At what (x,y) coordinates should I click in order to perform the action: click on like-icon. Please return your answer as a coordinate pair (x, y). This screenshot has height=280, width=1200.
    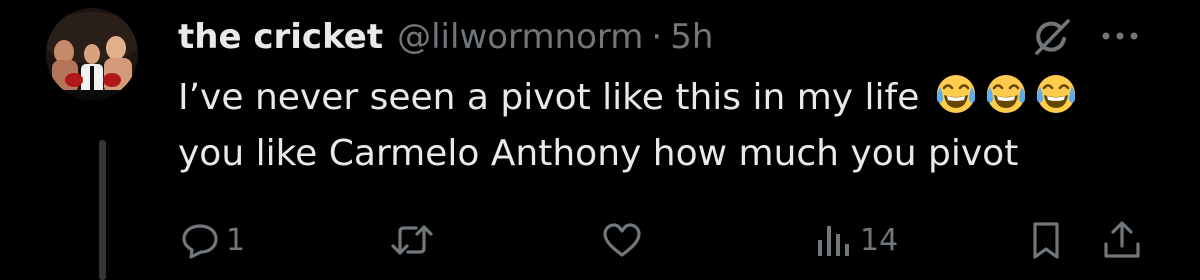
    Looking at the image, I should click on (622, 240).